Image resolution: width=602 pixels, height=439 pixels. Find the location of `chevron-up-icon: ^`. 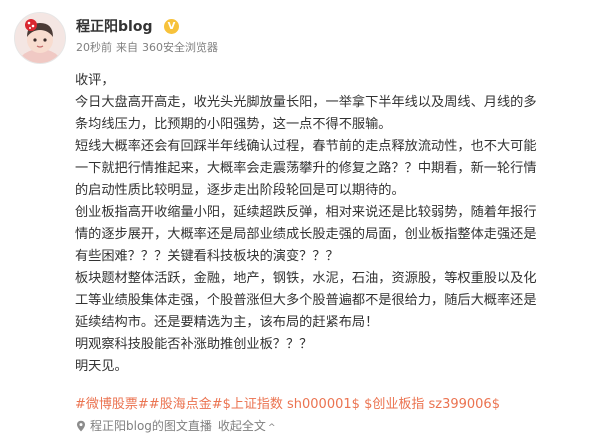

chevron-up-icon: ^ is located at coordinates (271, 428).